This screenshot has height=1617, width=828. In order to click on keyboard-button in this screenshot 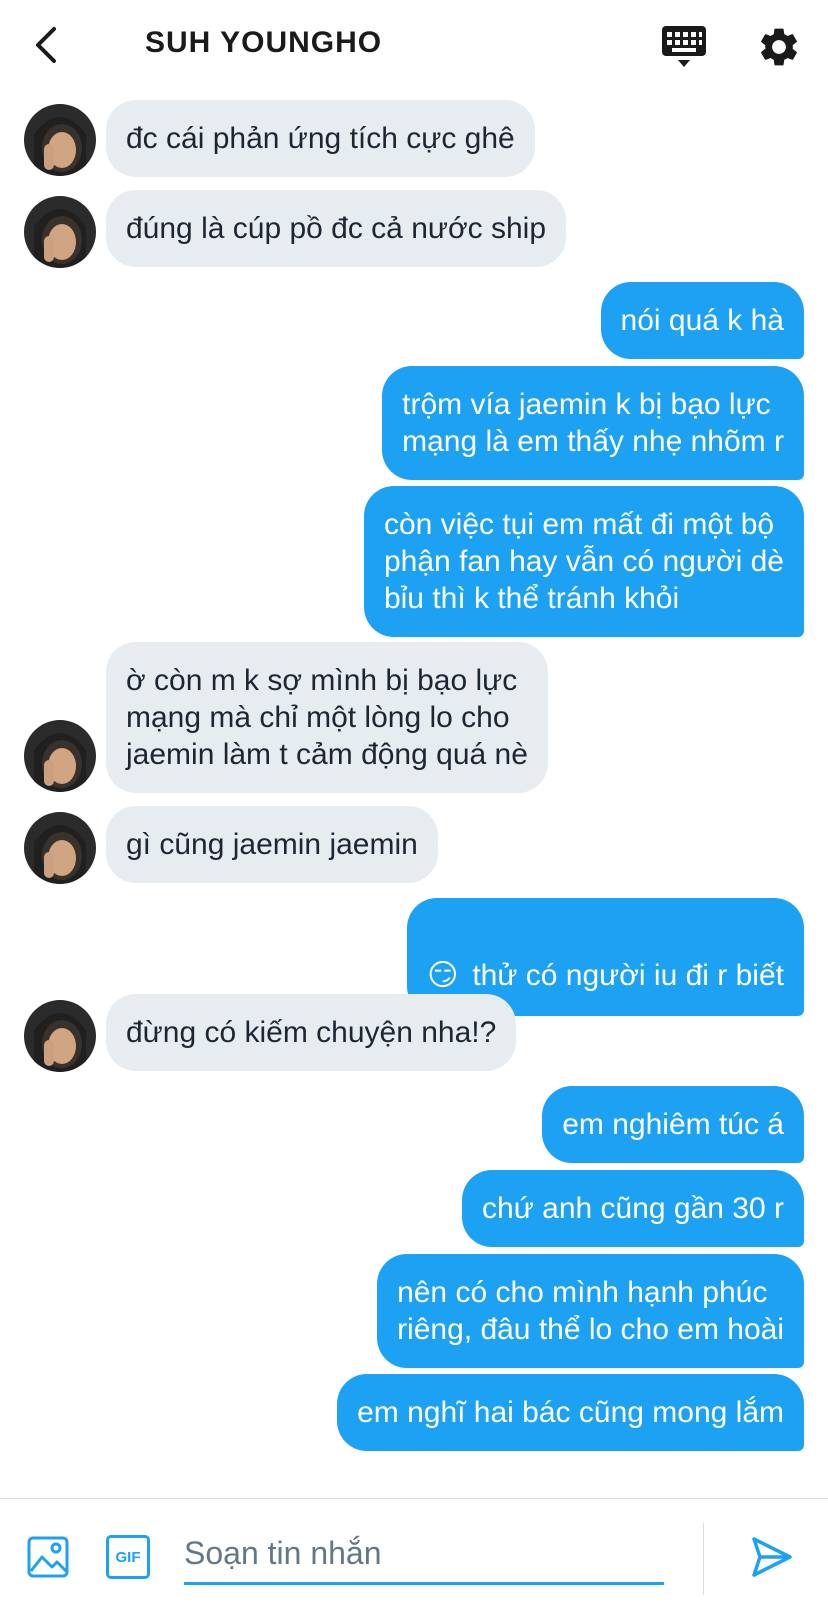, I will do `click(684, 47)`.